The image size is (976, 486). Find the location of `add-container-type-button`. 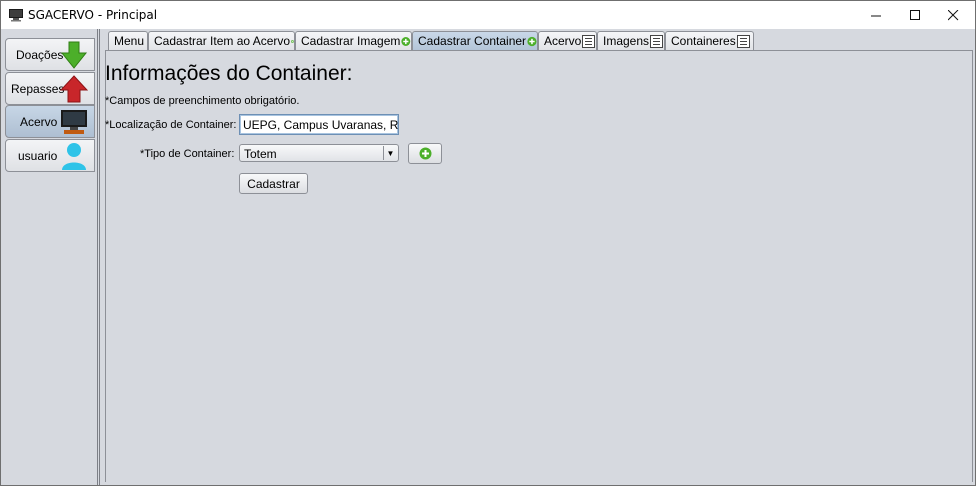

add-container-type-button is located at coordinates (425, 153).